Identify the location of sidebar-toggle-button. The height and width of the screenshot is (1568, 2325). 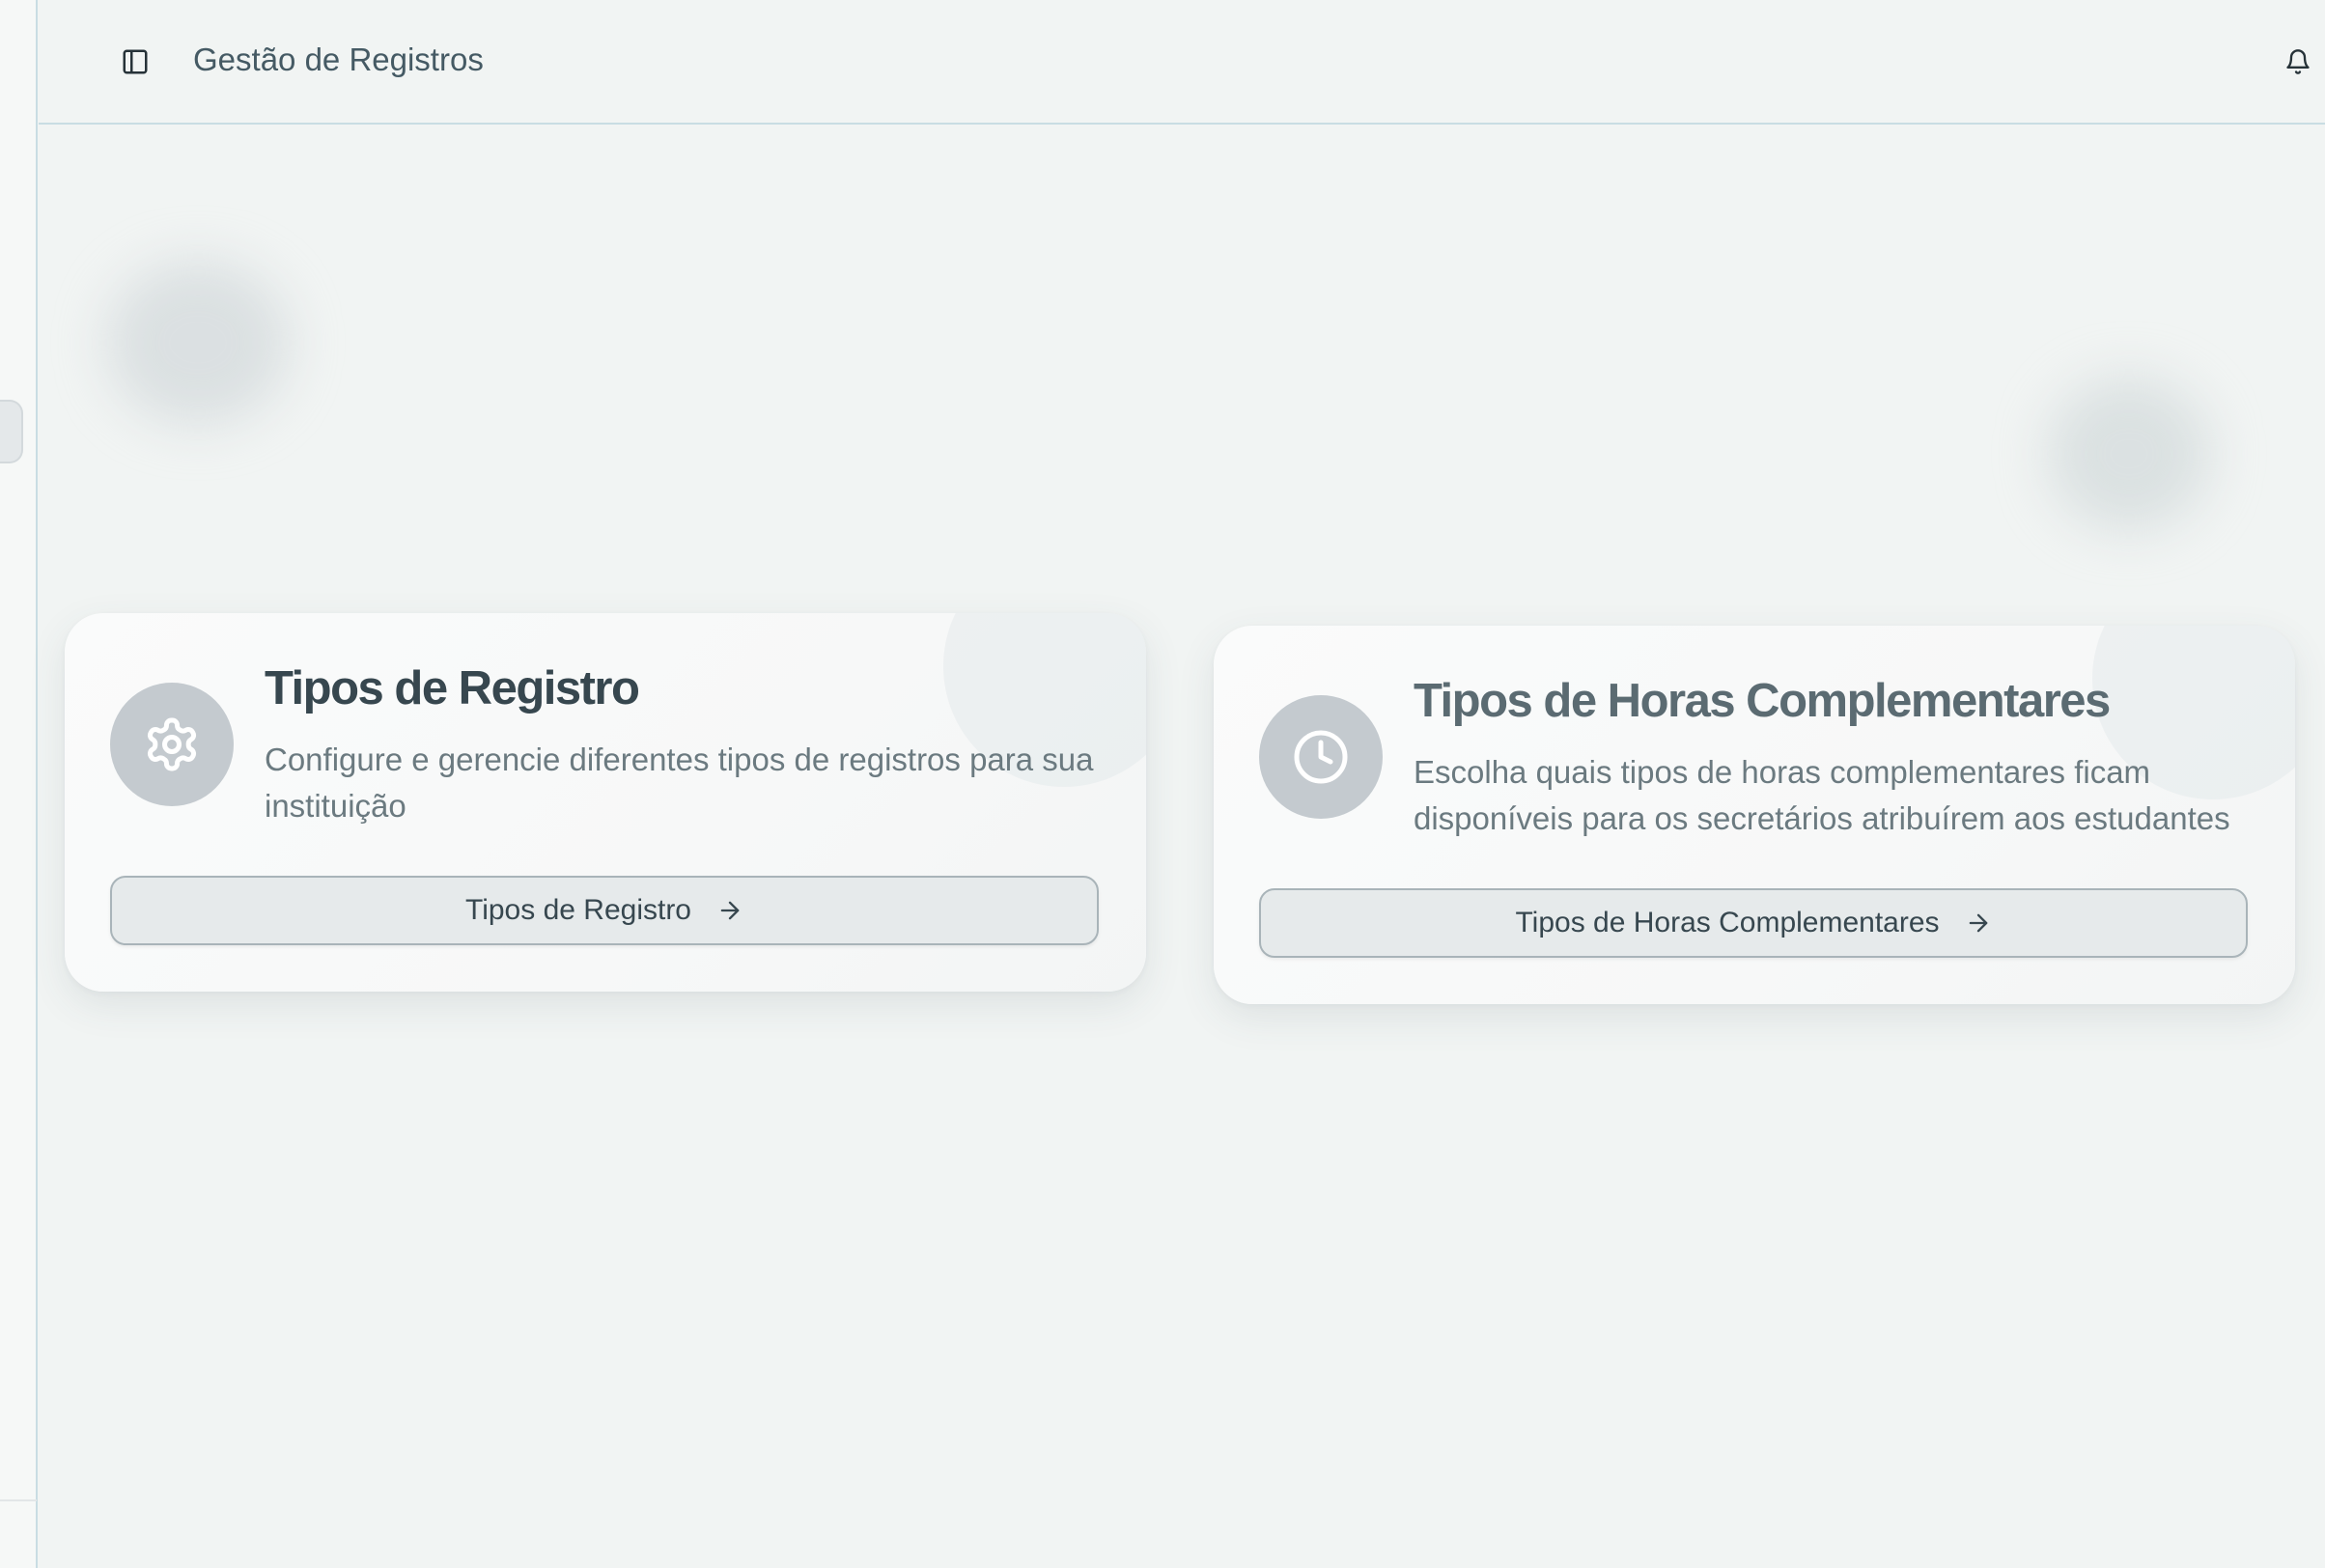
(135, 62).